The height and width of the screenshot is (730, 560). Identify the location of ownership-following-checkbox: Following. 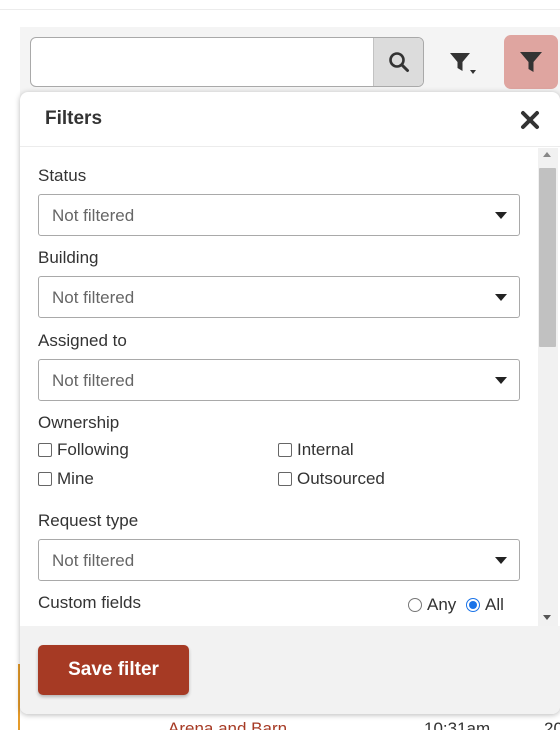
(83, 450).